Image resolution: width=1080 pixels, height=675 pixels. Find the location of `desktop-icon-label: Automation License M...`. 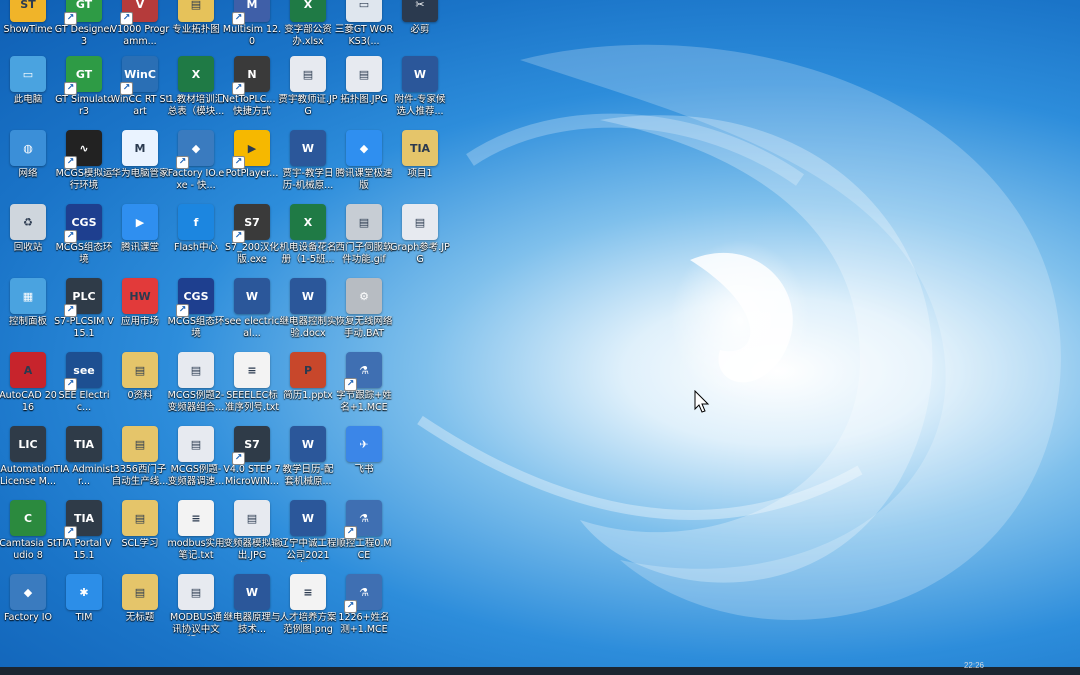

desktop-icon-label: Automation License M... is located at coordinates (28, 475).